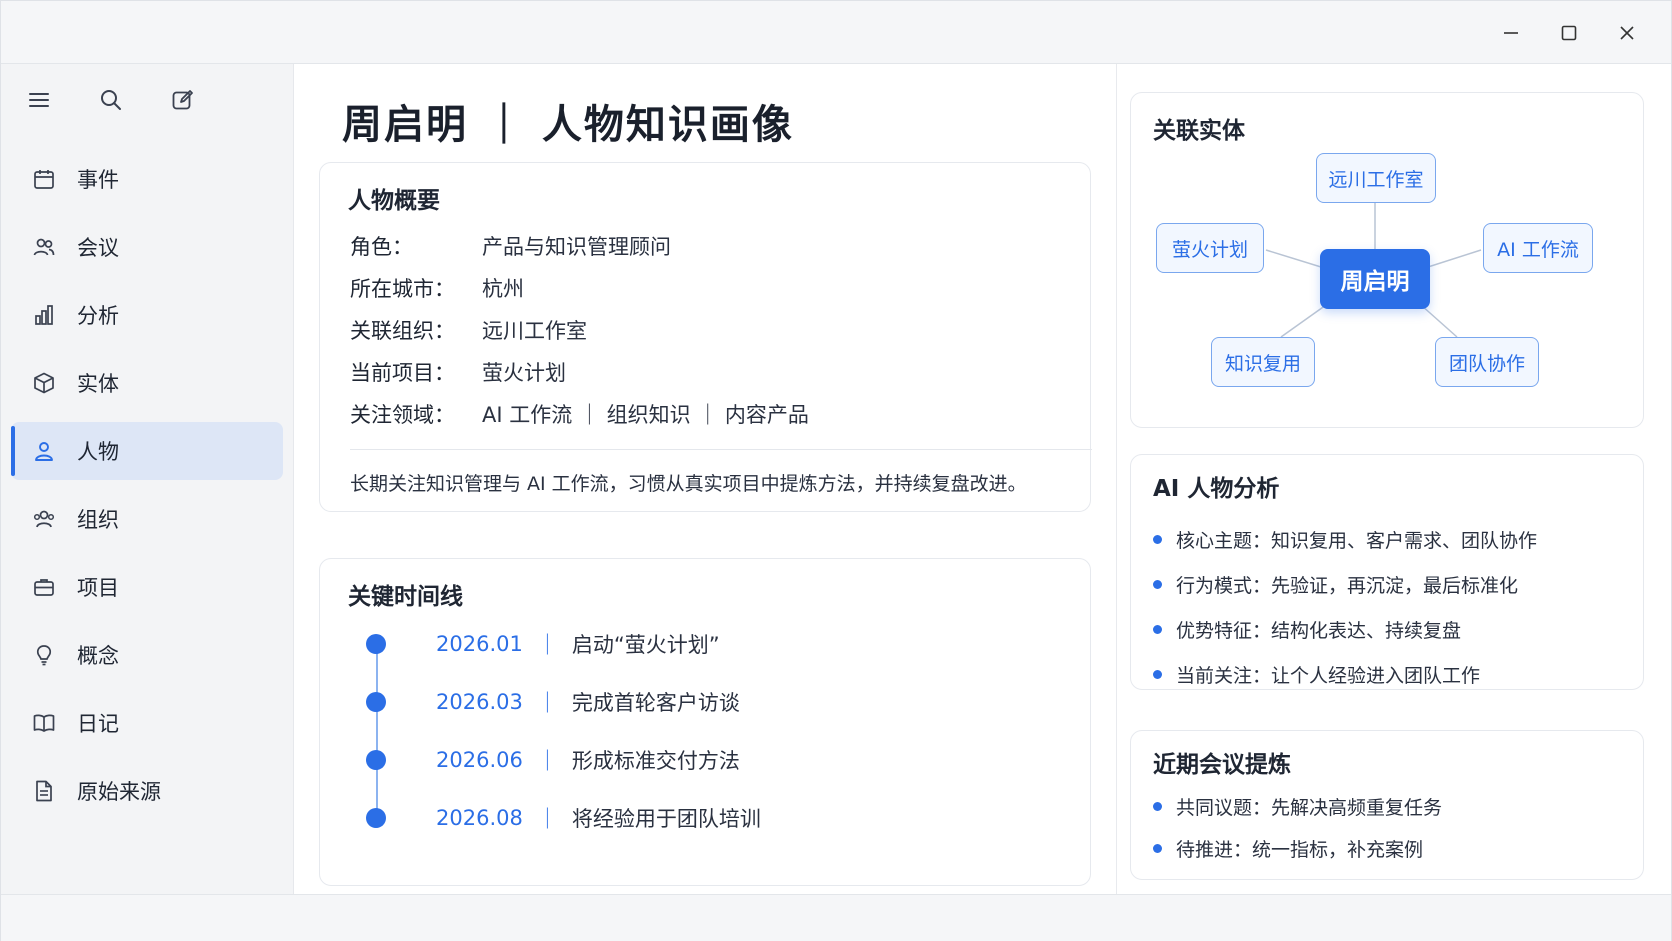 The height and width of the screenshot is (941, 1672). What do you see at coordinates (44, 179) in the screenshot?
I see `calendar-icon` at bounding box center [44, 179].